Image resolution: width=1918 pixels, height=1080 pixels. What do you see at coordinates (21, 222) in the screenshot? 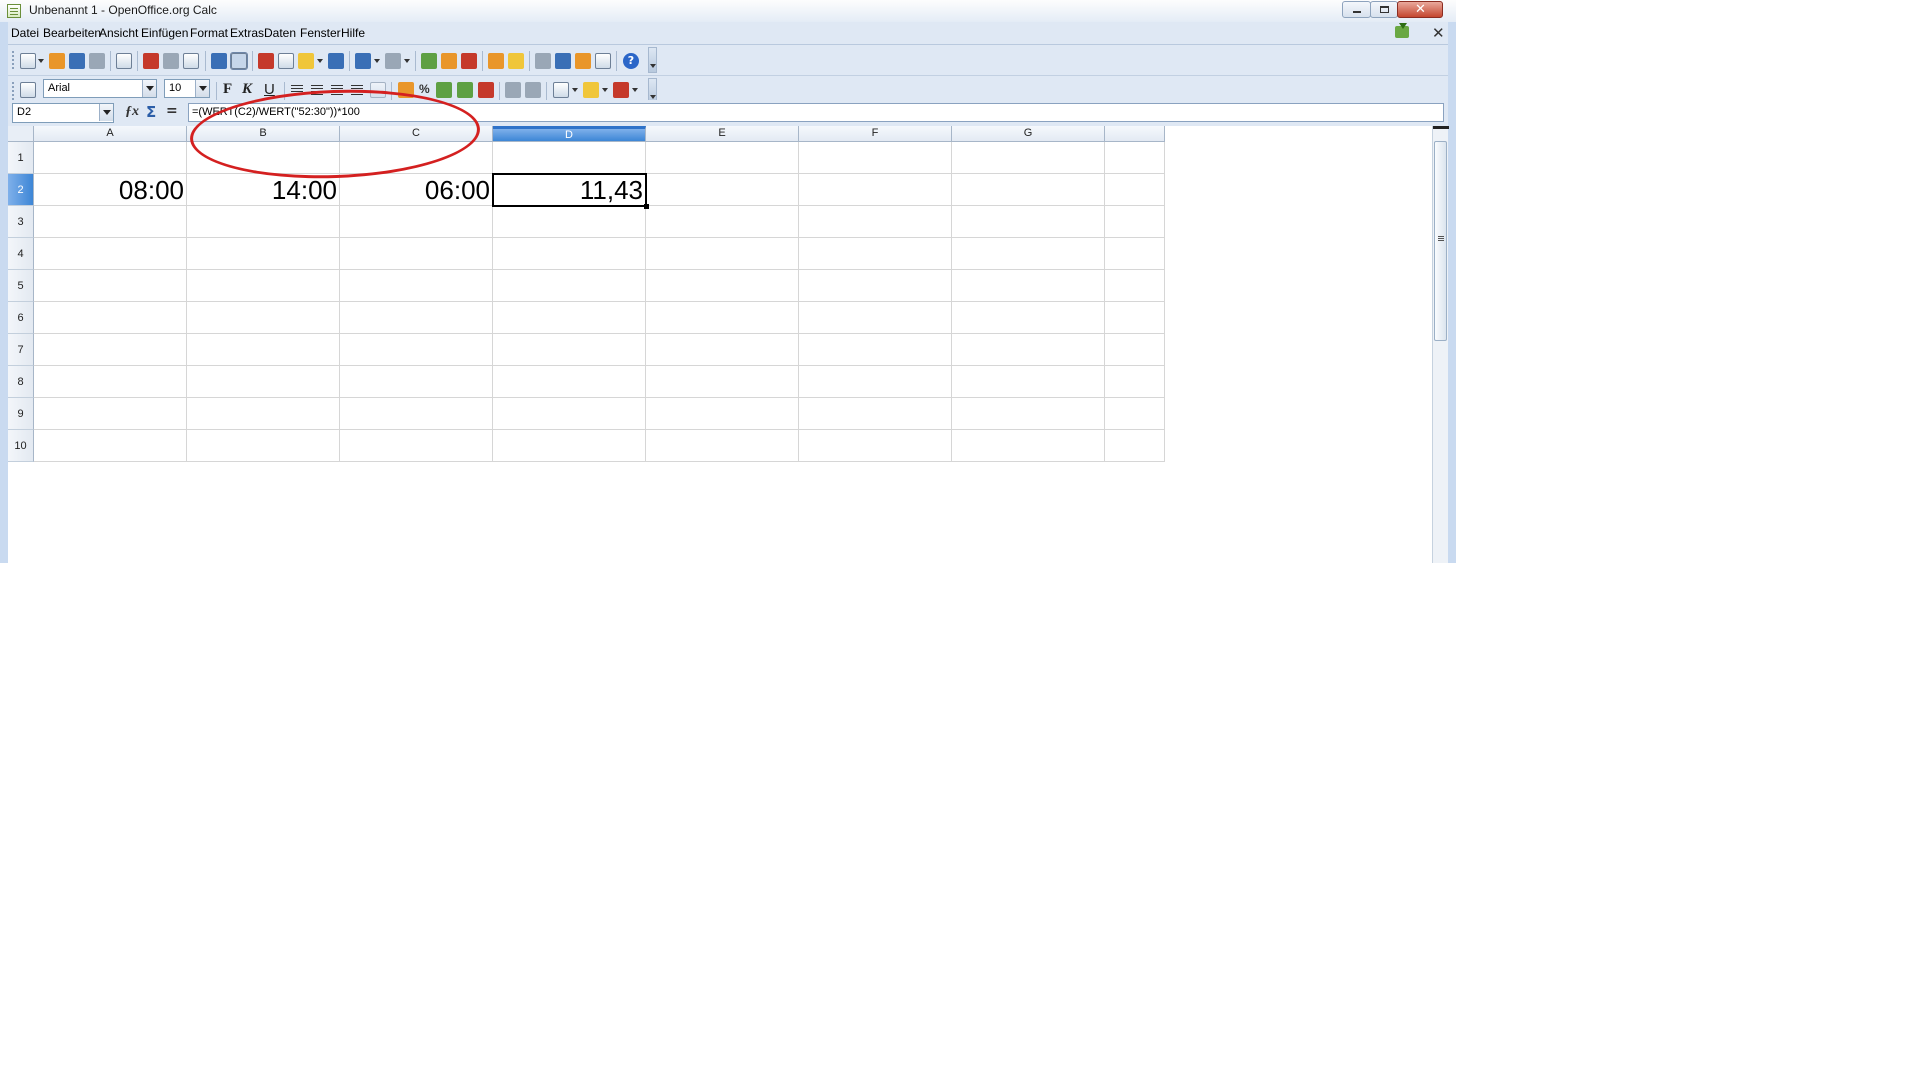
I see `row-header-3: 3` at bounding box center [21, 222].